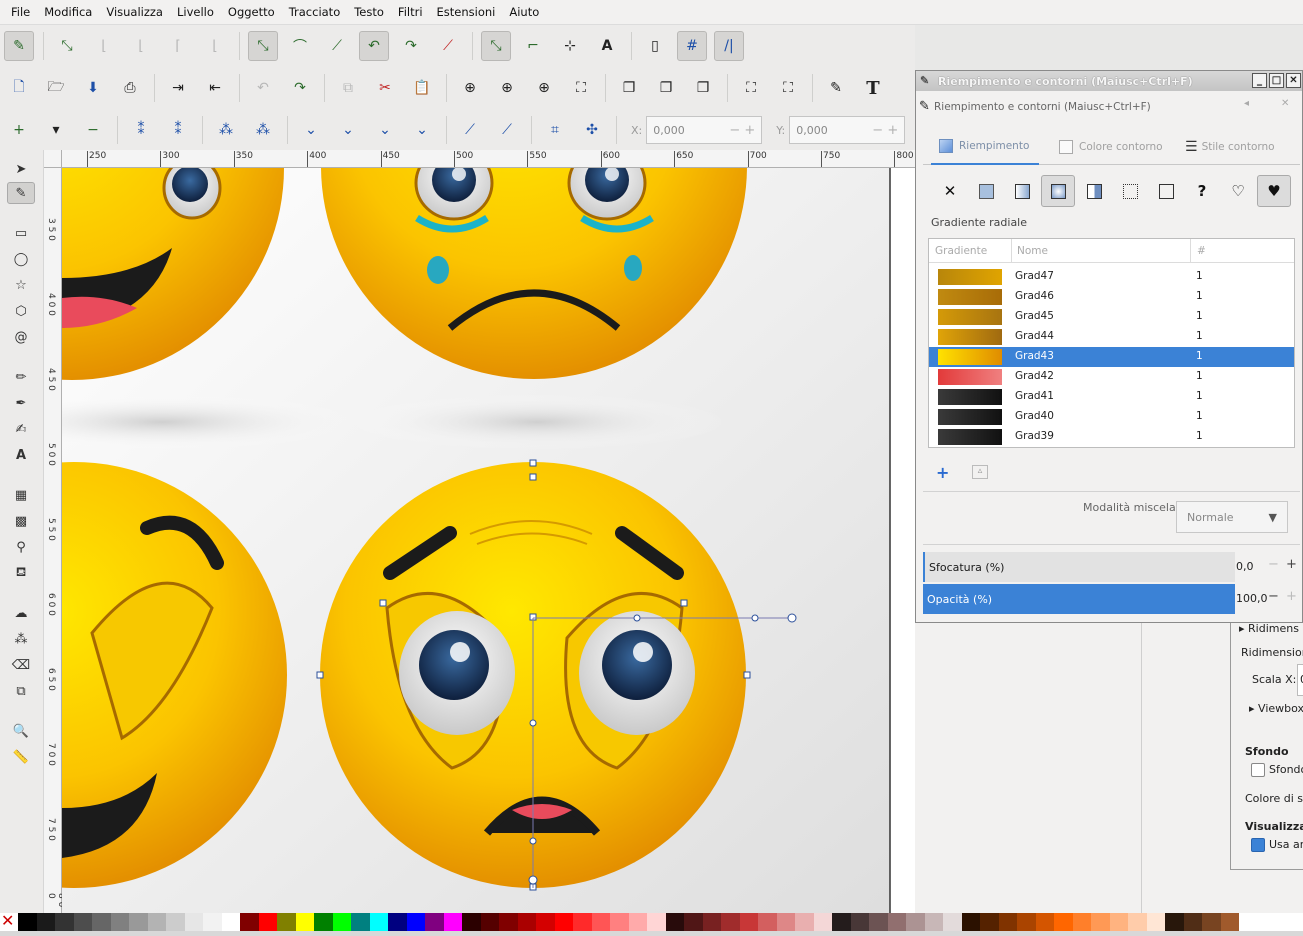 The width and height of the screenshot is (1303, 936). Describe the element at coordinates (385, 88) in the screenshot. I see `cut-icon: ✂` at that location.